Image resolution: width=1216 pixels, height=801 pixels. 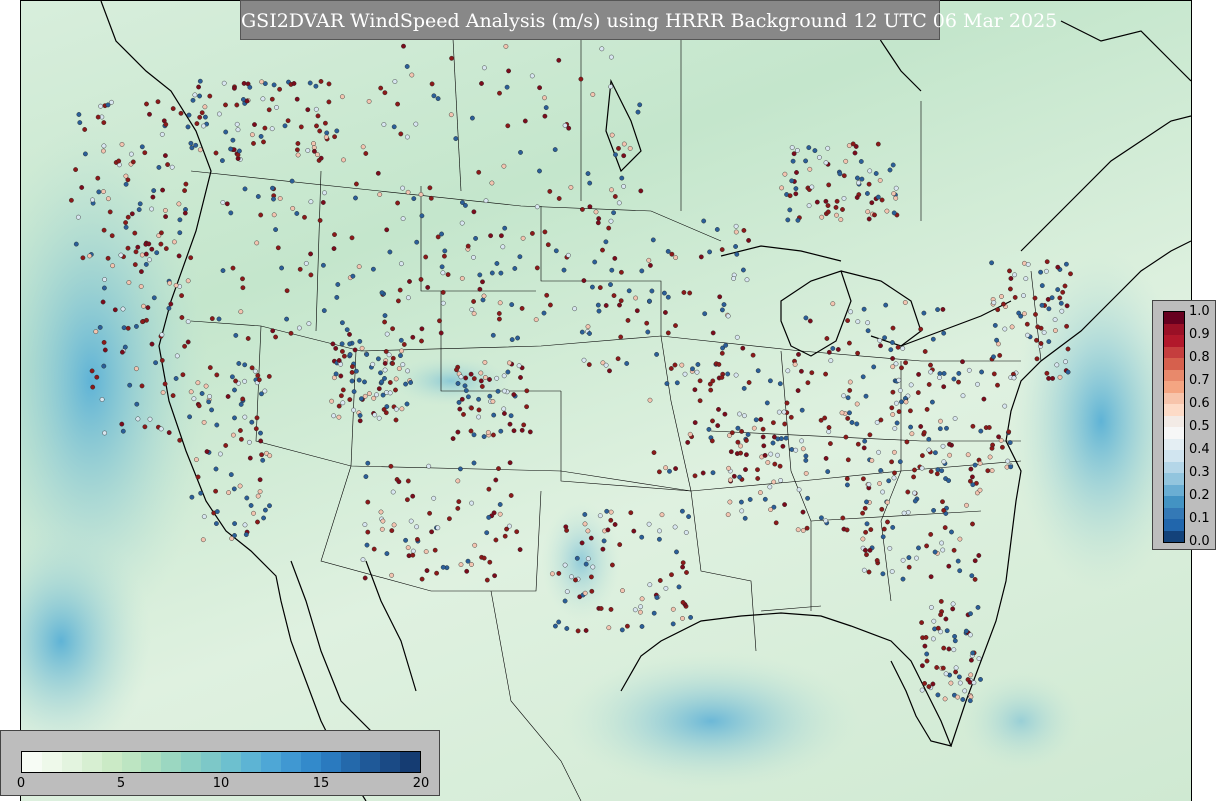 What do you see at coordinates (1199, 518) in the screenshot?
I see `obs-colorbar-tick-label: 0.1` at bounding box center [1199, 518].